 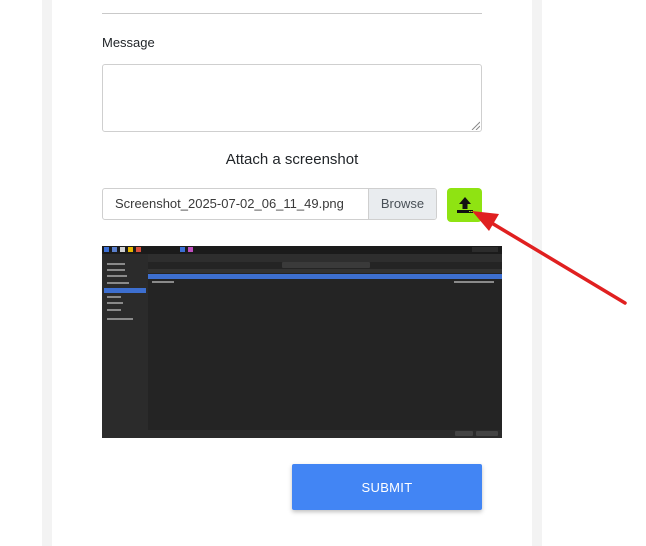 I want to click on message-textarea, so click(x=292, y=98).